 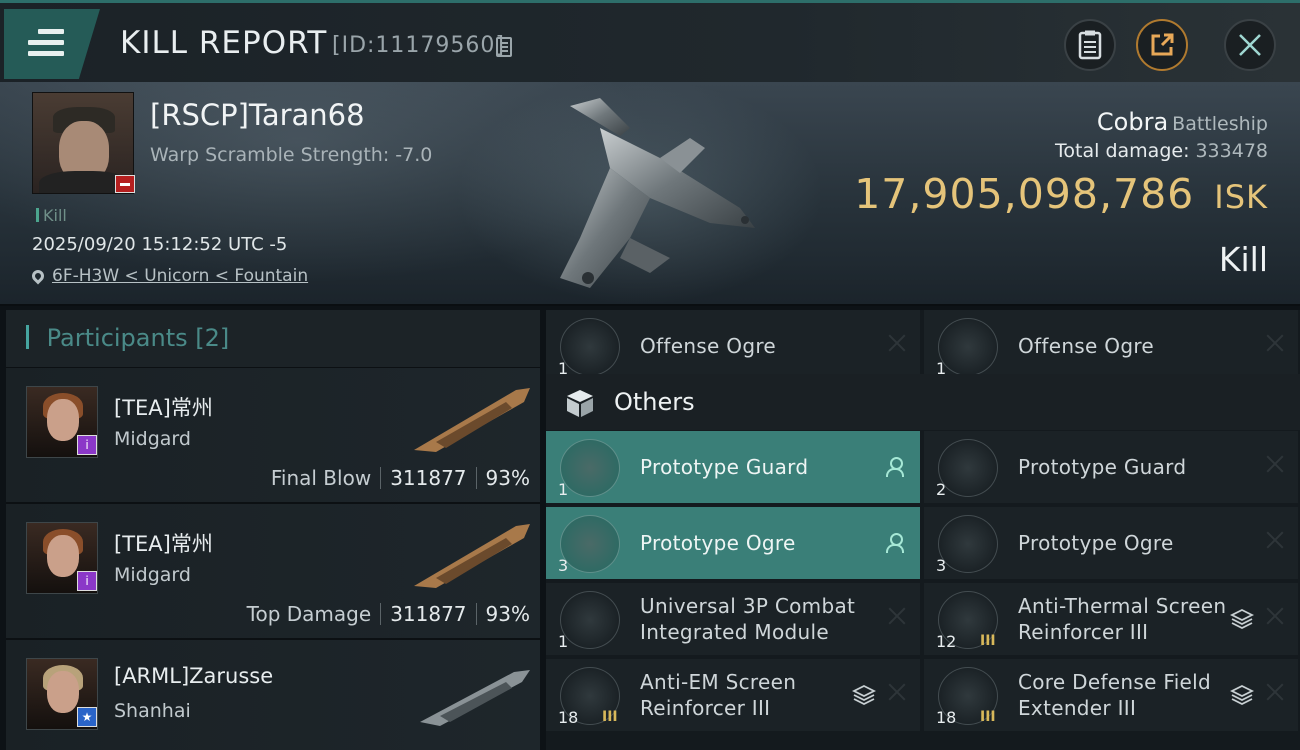 What do you see at coordinates (180, 276) in the screenshot?
I see `location-link: 6F-H3W < Unicorn < Fountain` at bounding box center [180, 276].